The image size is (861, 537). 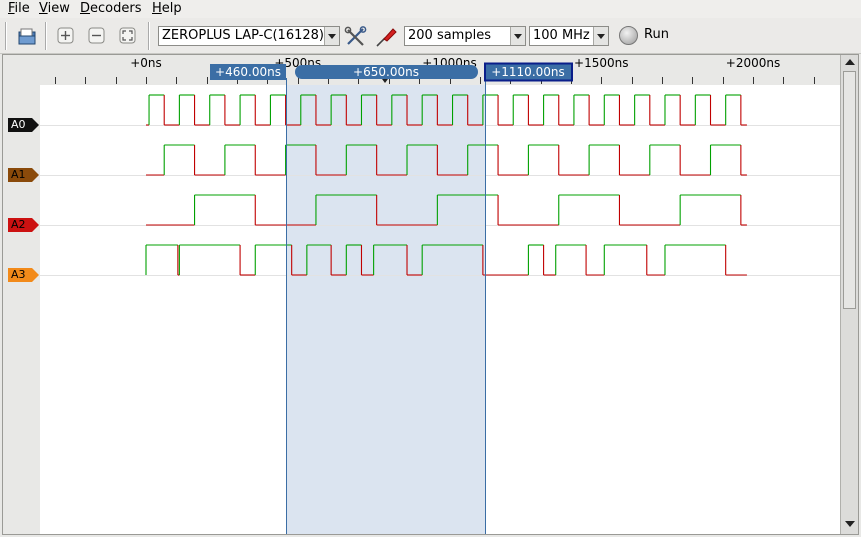 I want to click on cursor-1-marker: +460.00ns, so click(x=248, y=72).